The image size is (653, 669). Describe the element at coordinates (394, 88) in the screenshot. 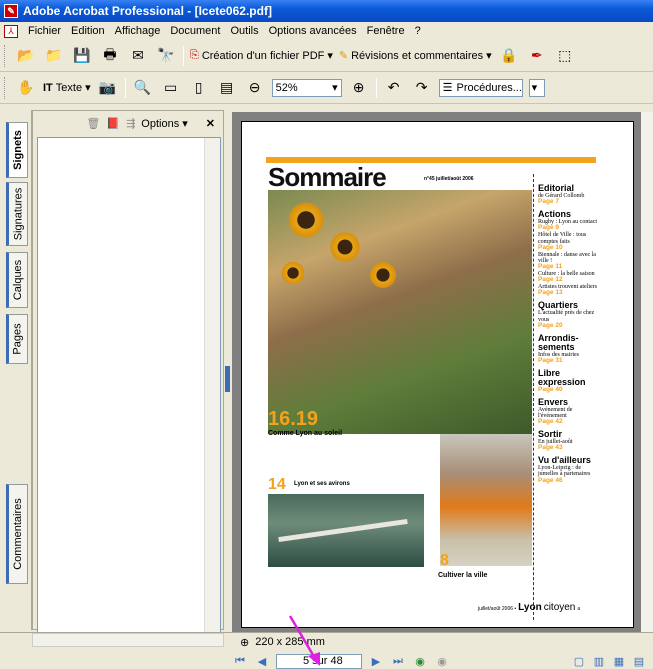

I see `rotate-left-icon: ↶` at that location.